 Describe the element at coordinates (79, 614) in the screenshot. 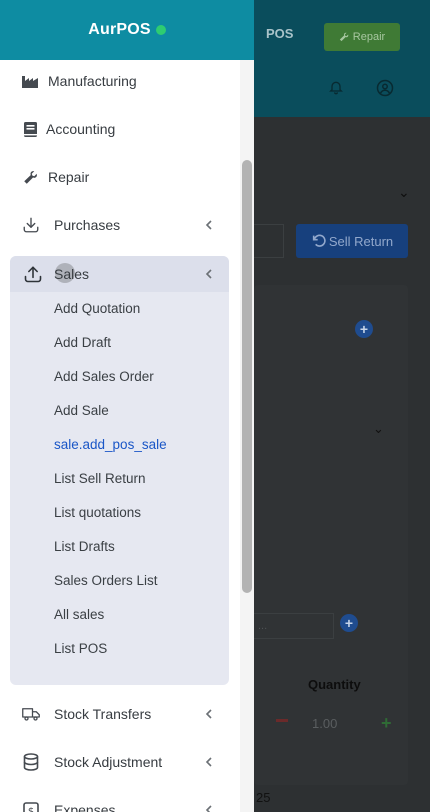

I see `sales-sub-item-all-sales: All sales` at that location.